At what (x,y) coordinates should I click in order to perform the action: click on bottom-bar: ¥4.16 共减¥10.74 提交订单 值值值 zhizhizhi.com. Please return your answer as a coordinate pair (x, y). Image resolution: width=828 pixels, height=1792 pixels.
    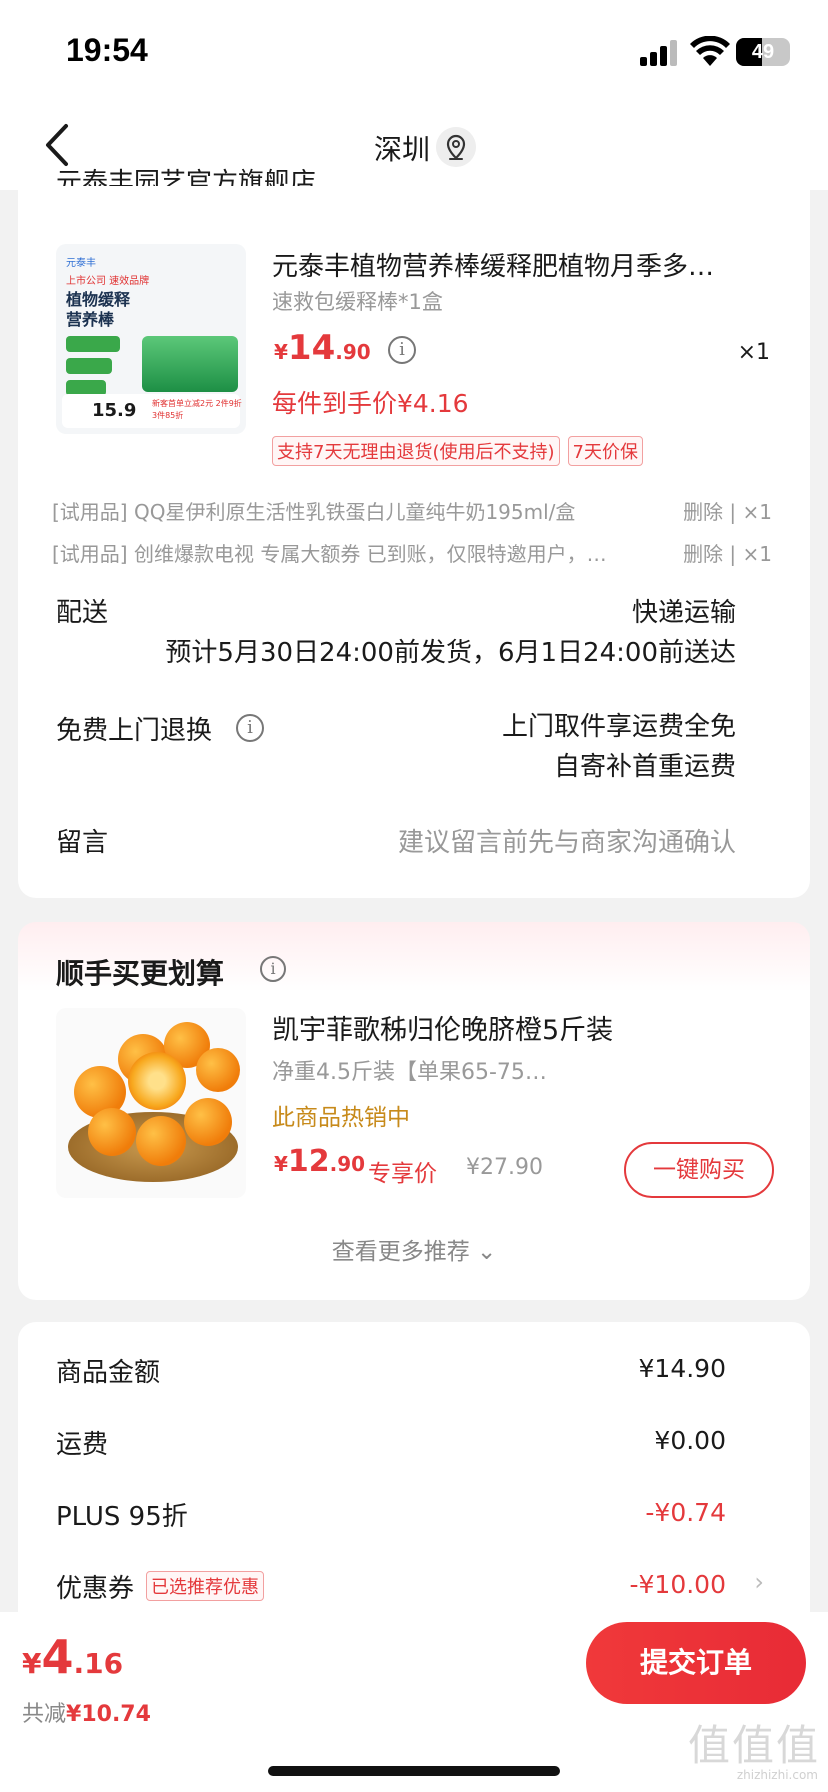
    Looking at the image, I should click on (414, 1702).